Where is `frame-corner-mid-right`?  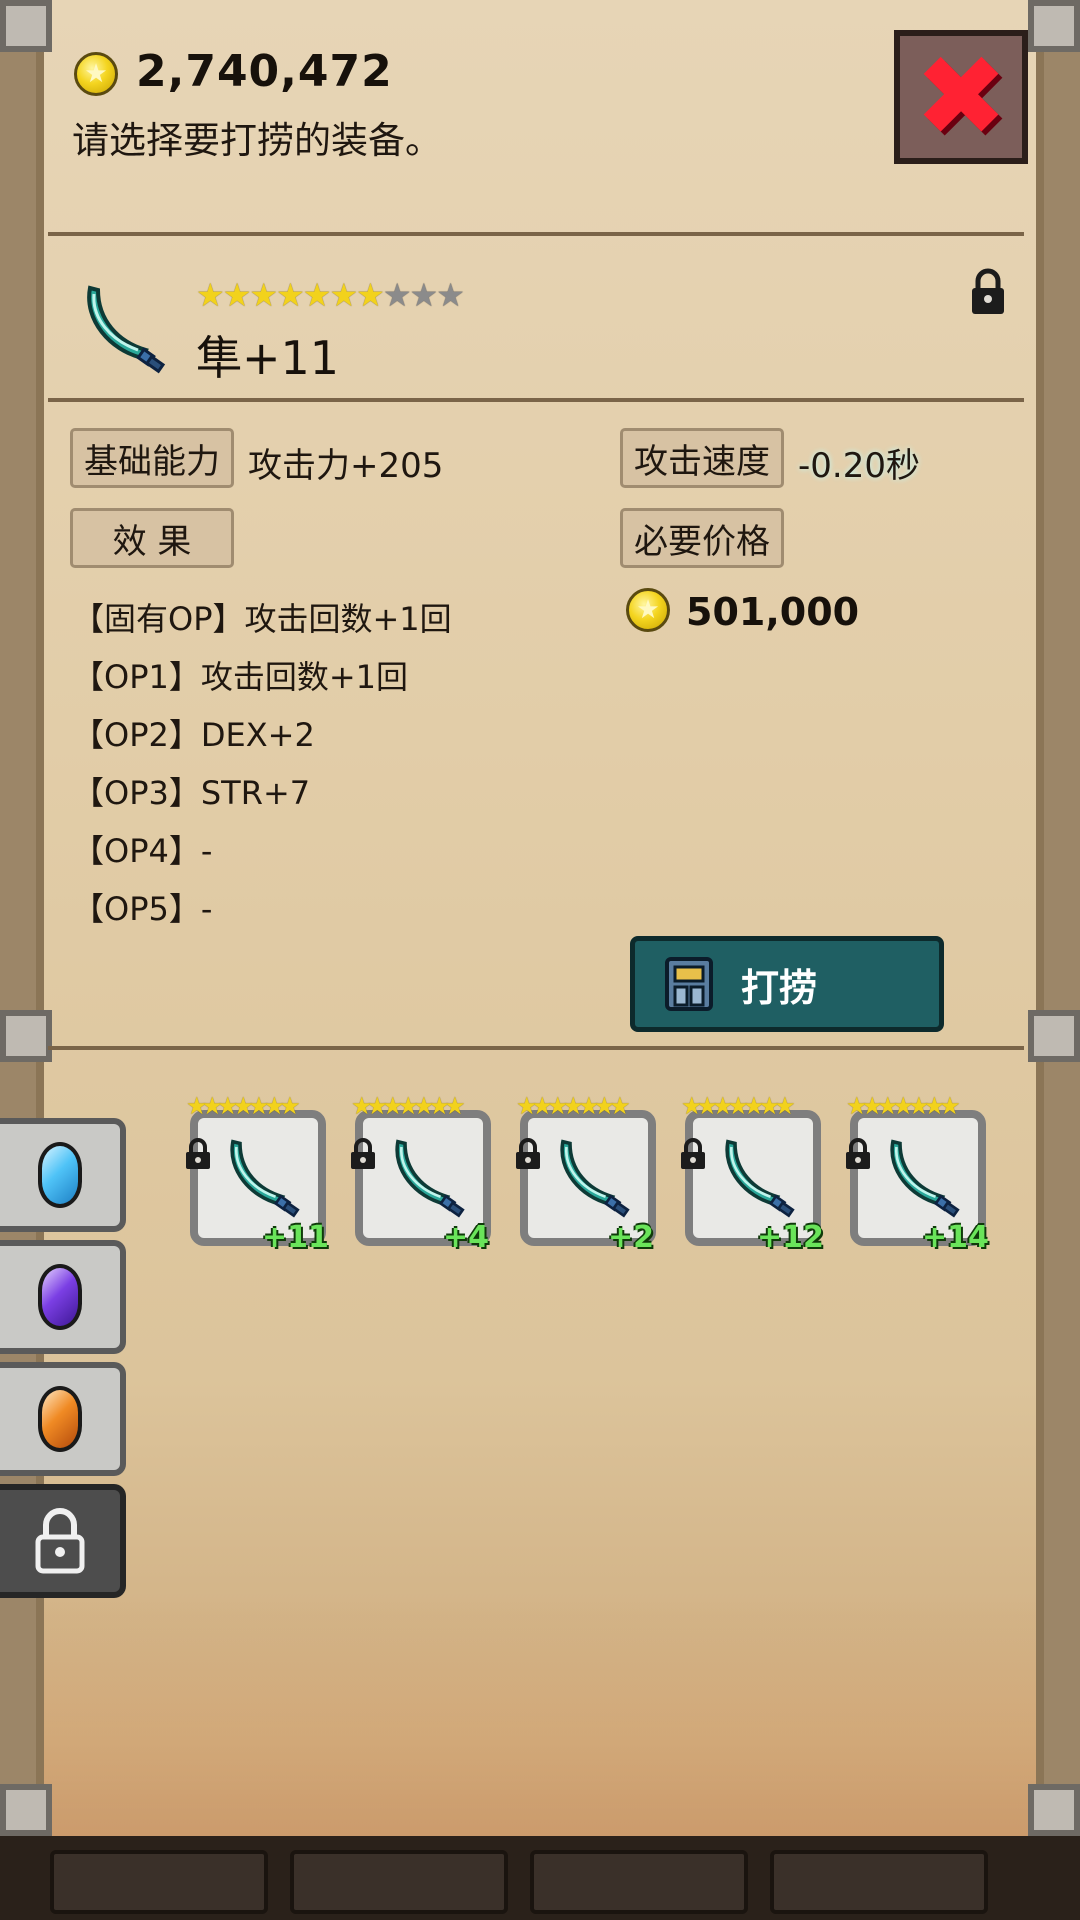
frame-corner-mid-right is located at coordinates (1054, 1036).